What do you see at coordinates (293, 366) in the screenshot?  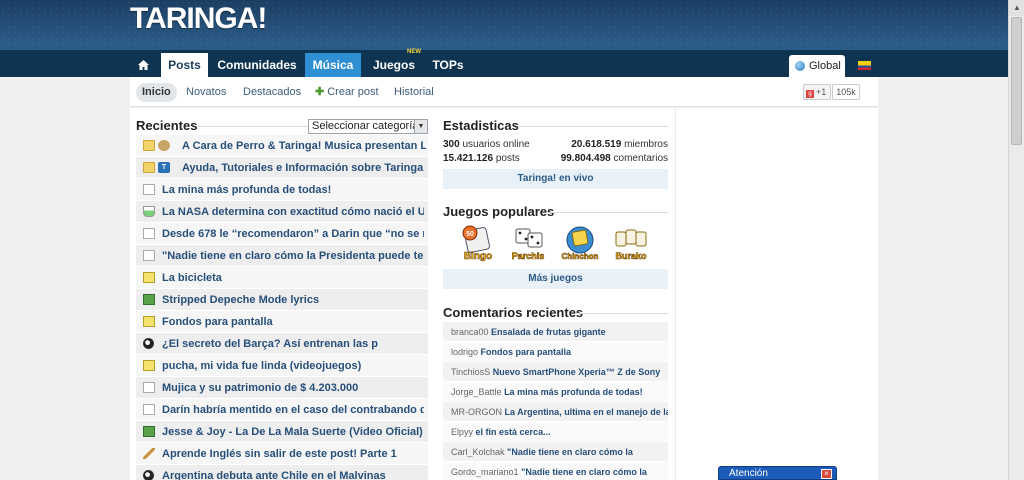 I see `post-title: pucha, mi vida fue linda (videojuegos)` at bounding box center [293, 366].